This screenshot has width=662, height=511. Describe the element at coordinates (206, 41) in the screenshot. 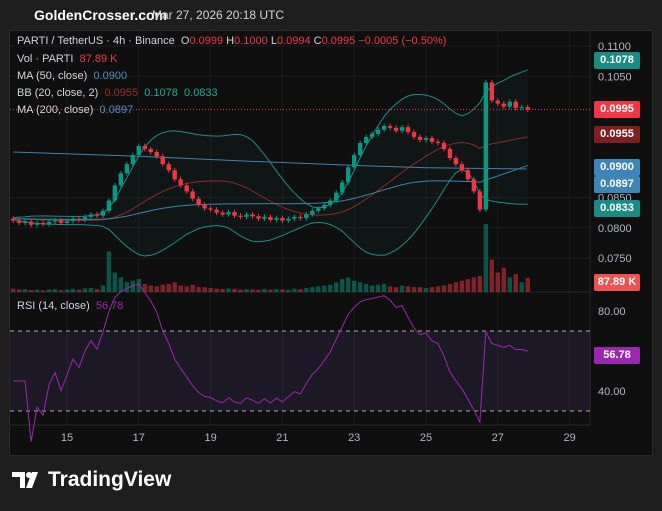

I see `open-value: 0.0999` at that location.